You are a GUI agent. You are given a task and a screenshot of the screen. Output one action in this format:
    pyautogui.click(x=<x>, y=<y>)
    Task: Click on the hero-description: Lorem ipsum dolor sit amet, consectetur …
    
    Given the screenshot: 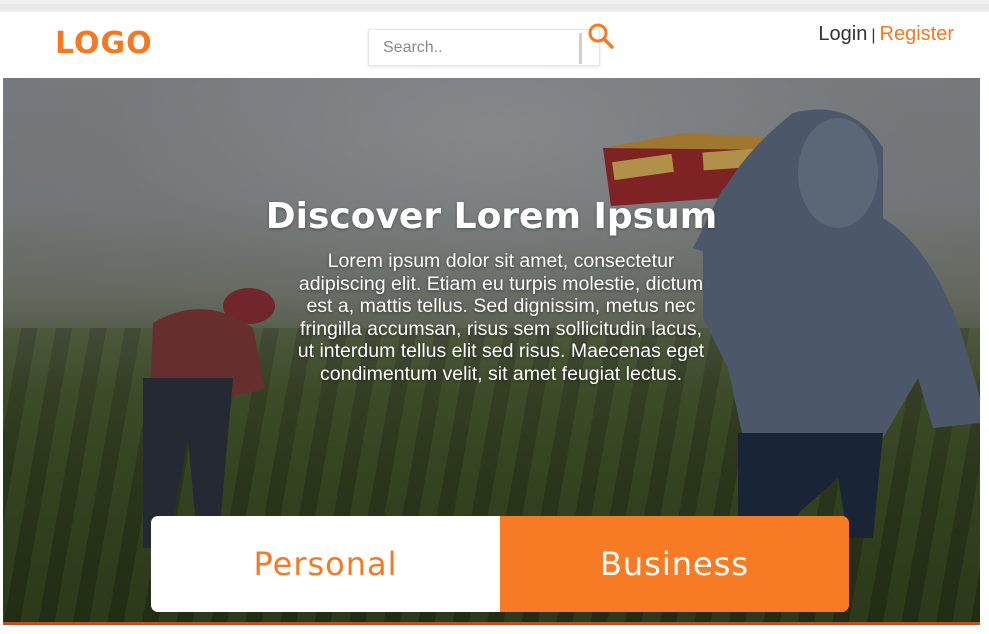 What is the action you would take?
    pyautogui.click(x=501, y=317)
    